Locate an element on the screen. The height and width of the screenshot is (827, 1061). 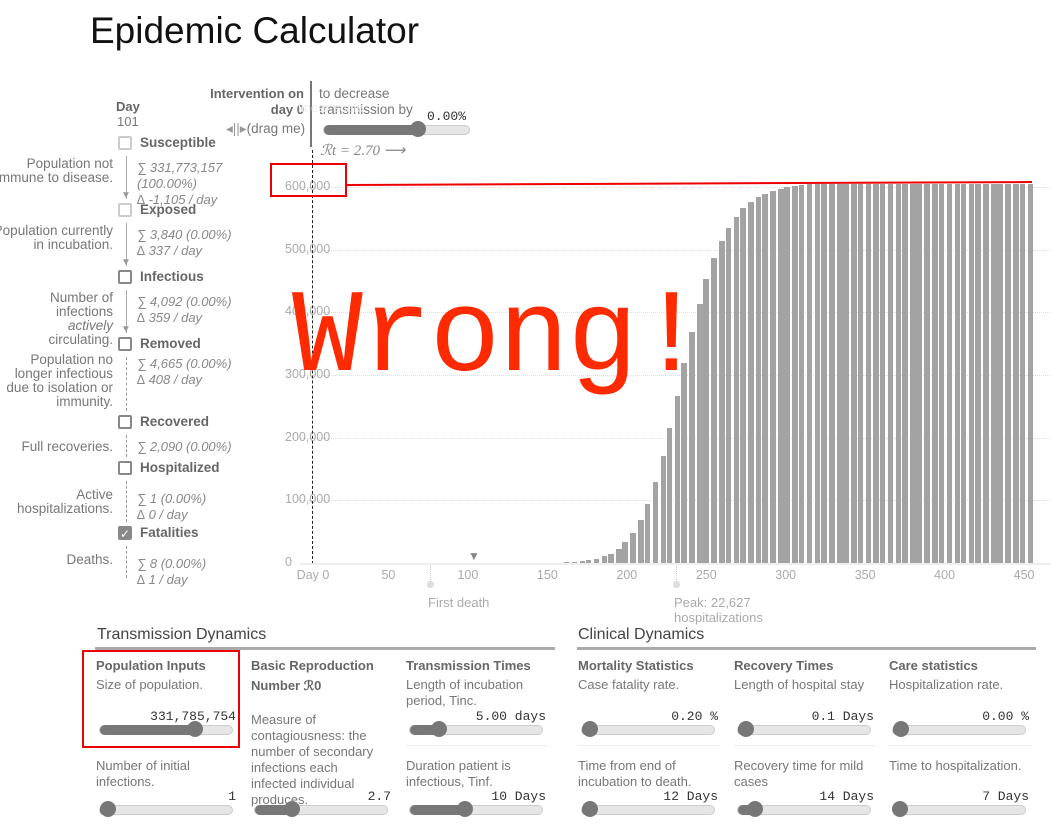
compartment-label: Fatalities is located at coordinates (169, 532).